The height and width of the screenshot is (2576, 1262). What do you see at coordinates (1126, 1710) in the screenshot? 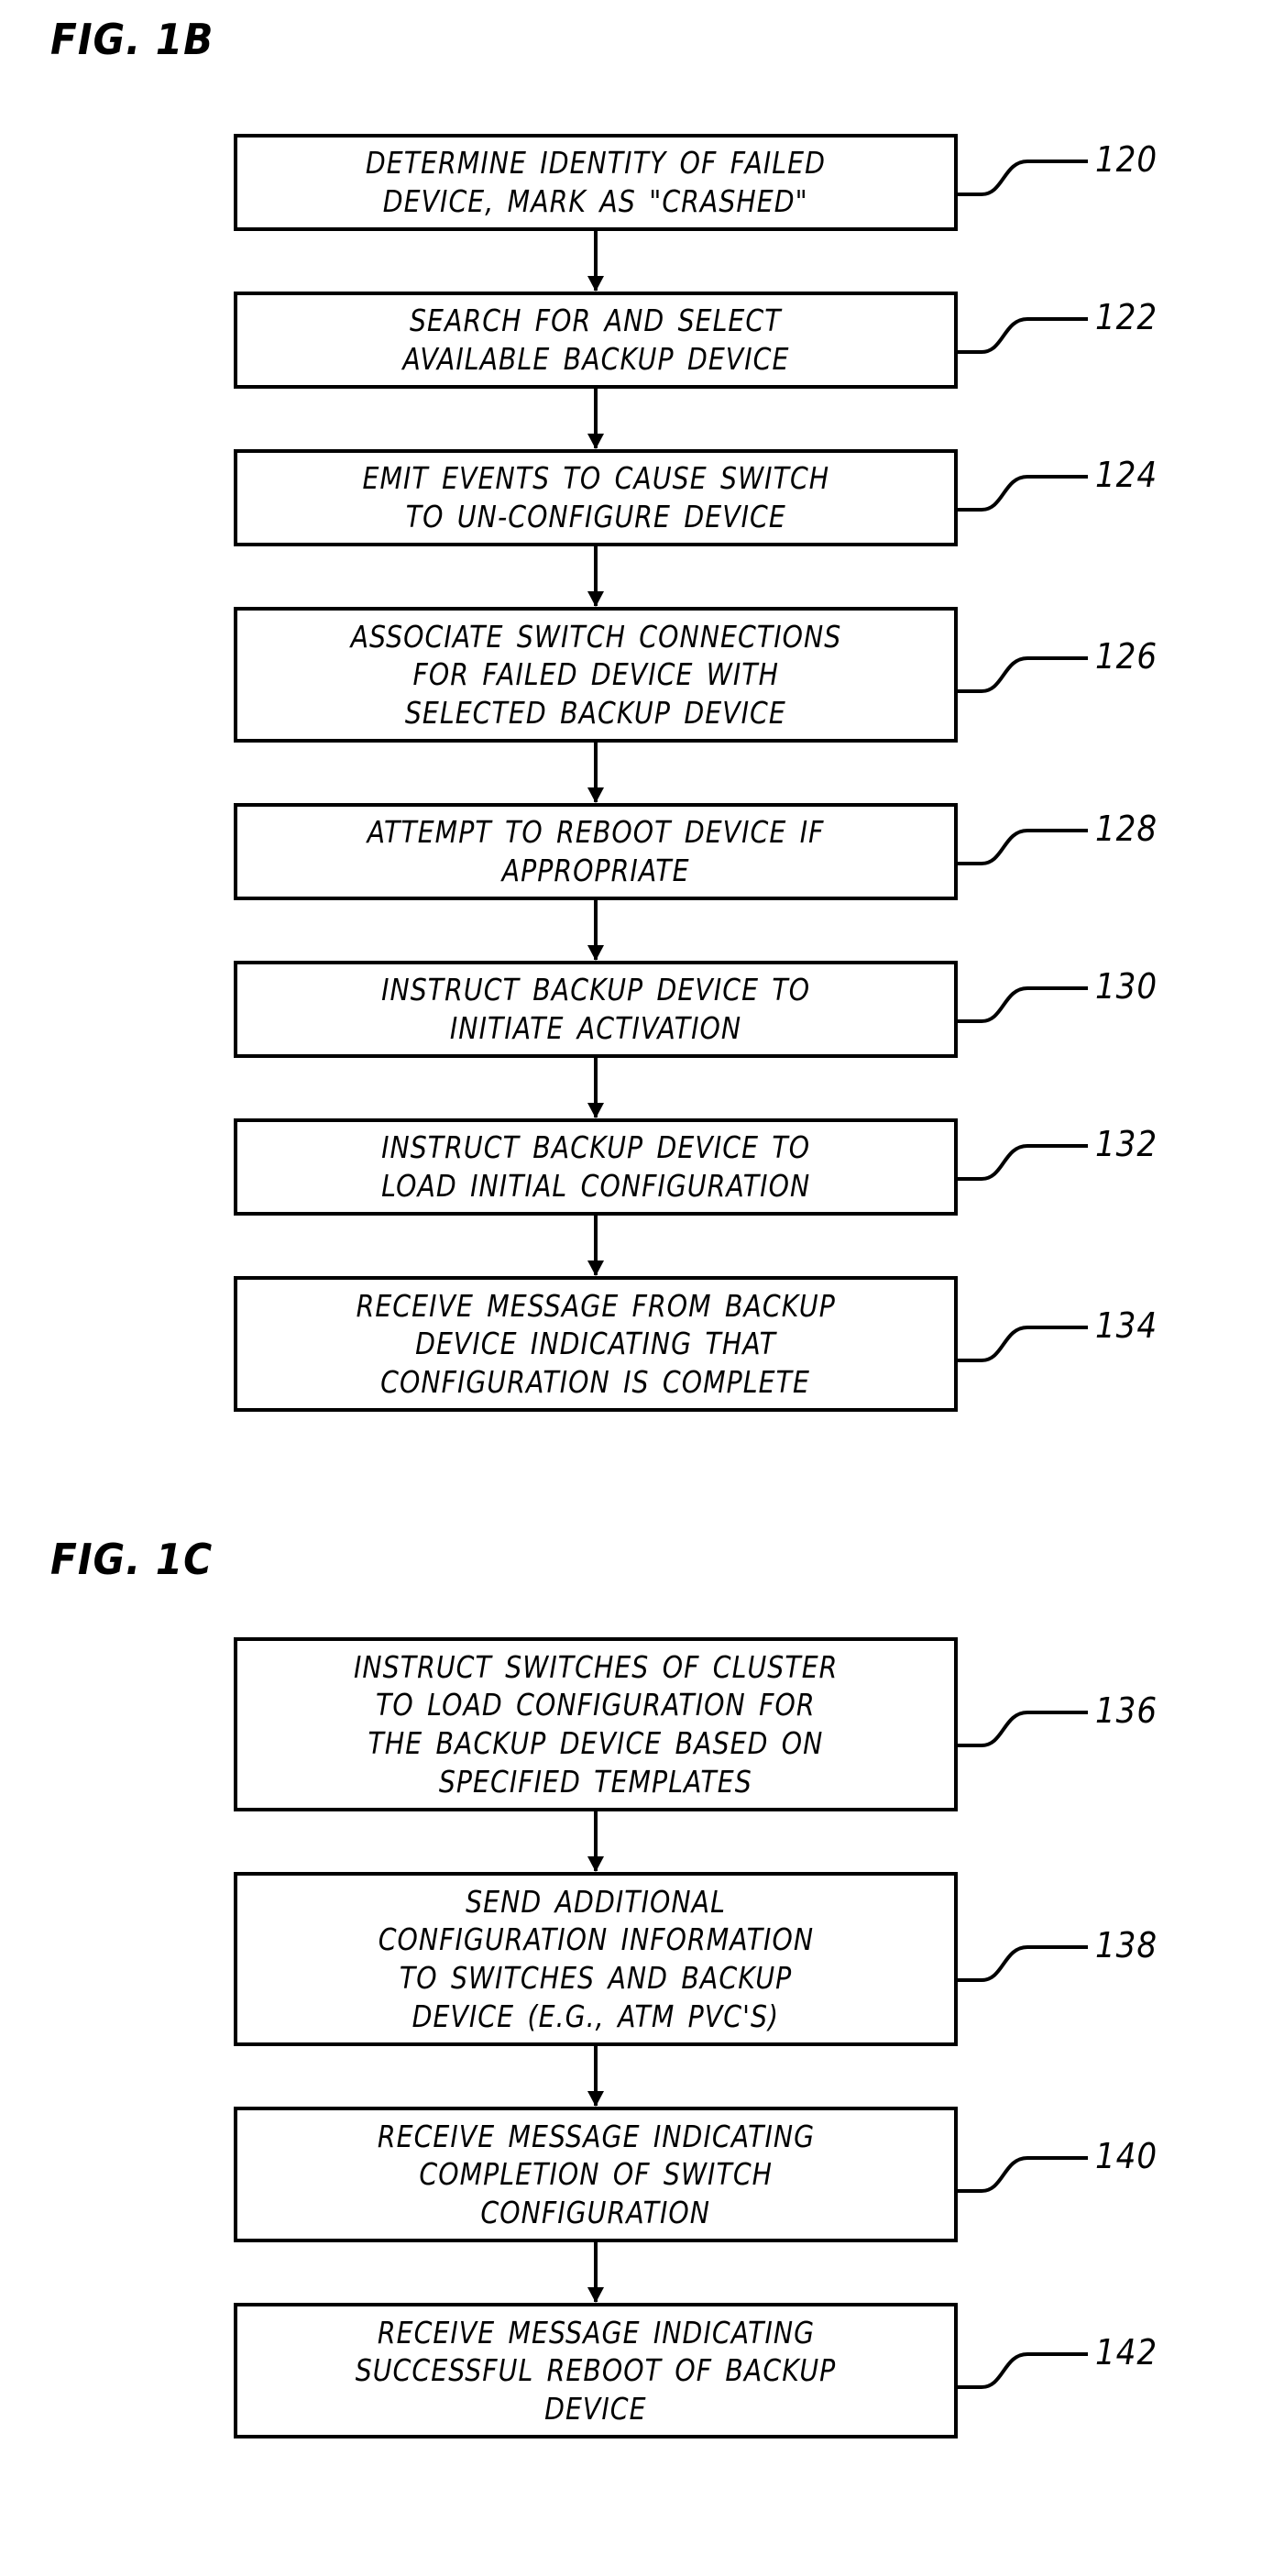
I see `reference-numeral: 136` at bounding box center [1126, 1710].